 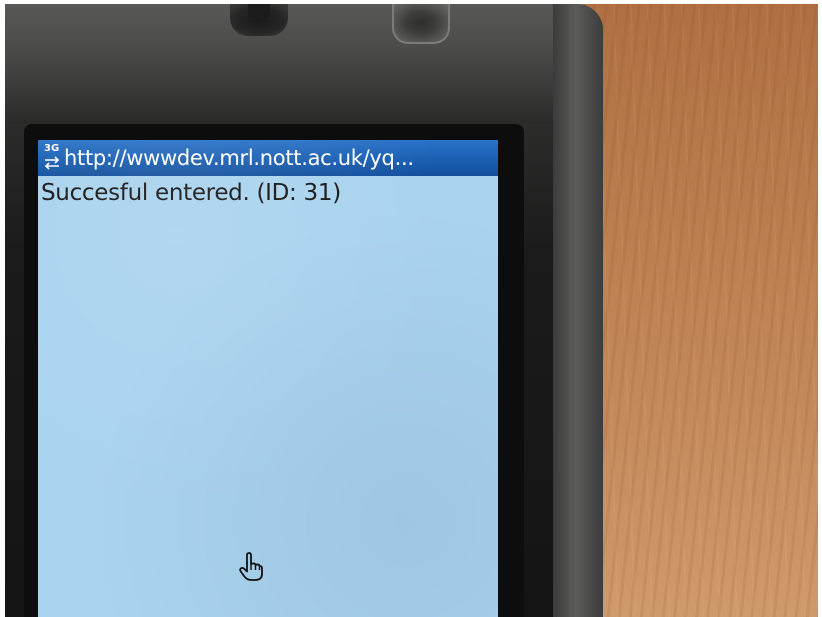 I want to click on status-message: Succesful entered. (ID: 31), so click(x=191, y=193).